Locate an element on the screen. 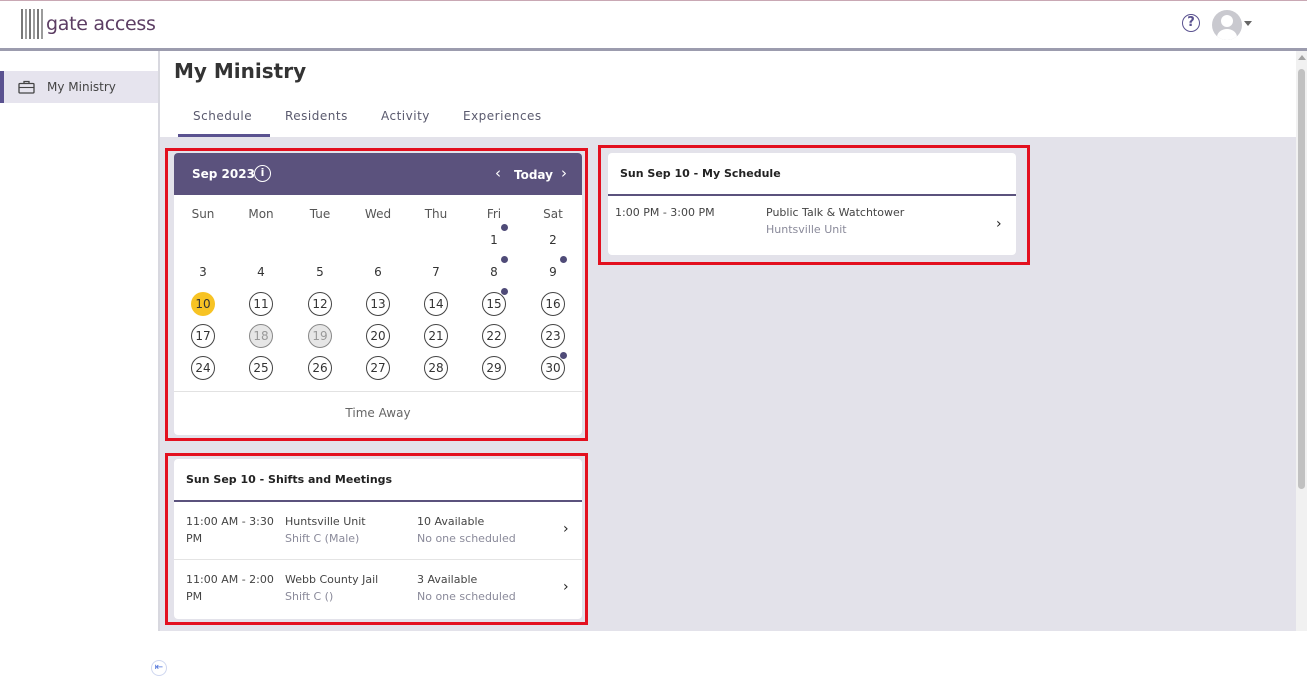 This screenshot has height=676, width=1307. logo-bars-icon is located at coordinates (32, 24).